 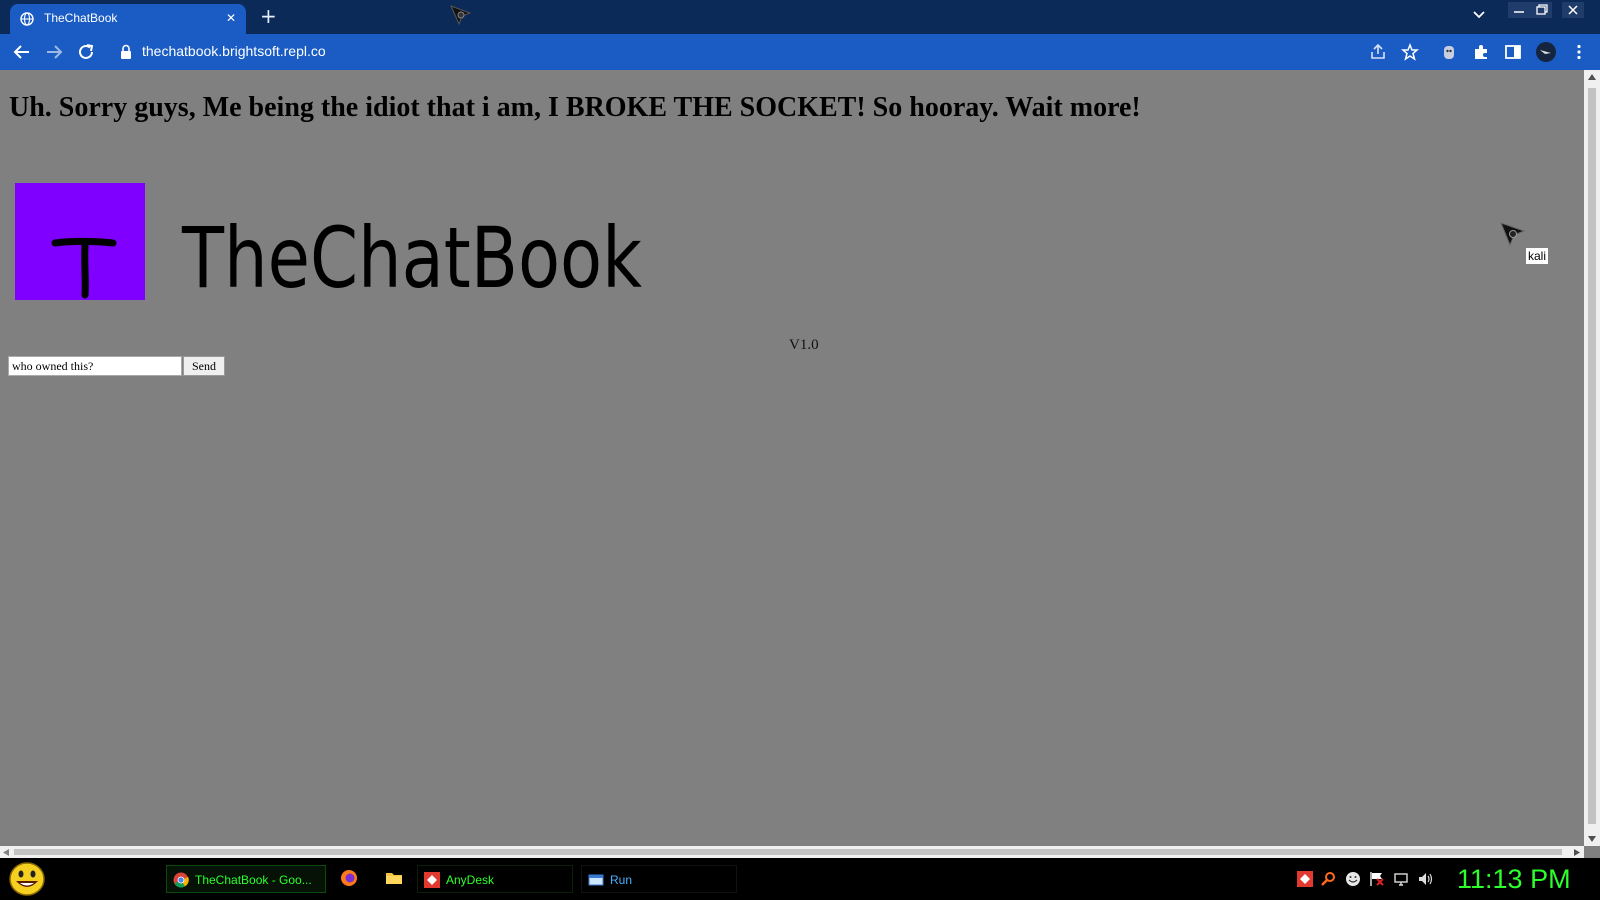 I want to click on scroll-left-arrow-icon, so click(x=6, y=852).